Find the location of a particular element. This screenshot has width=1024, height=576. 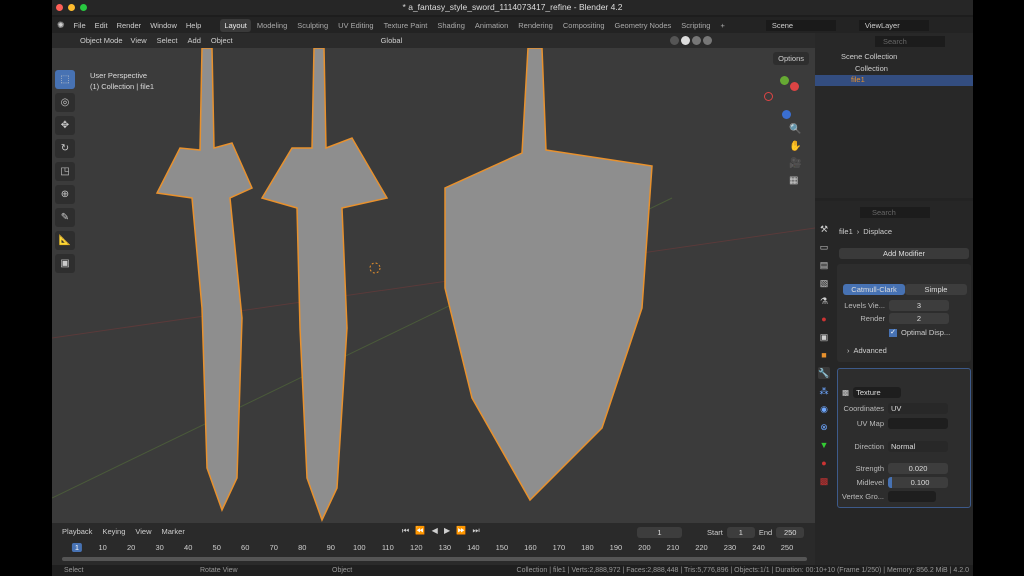

tab-geometry-nodes: Geometry Nodes is located at coordinates (643, 25).